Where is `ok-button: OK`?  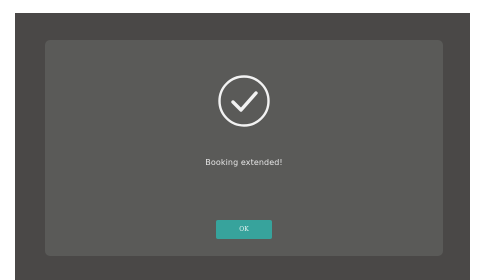
ok-button: OK is located at coordinates (244, 229).